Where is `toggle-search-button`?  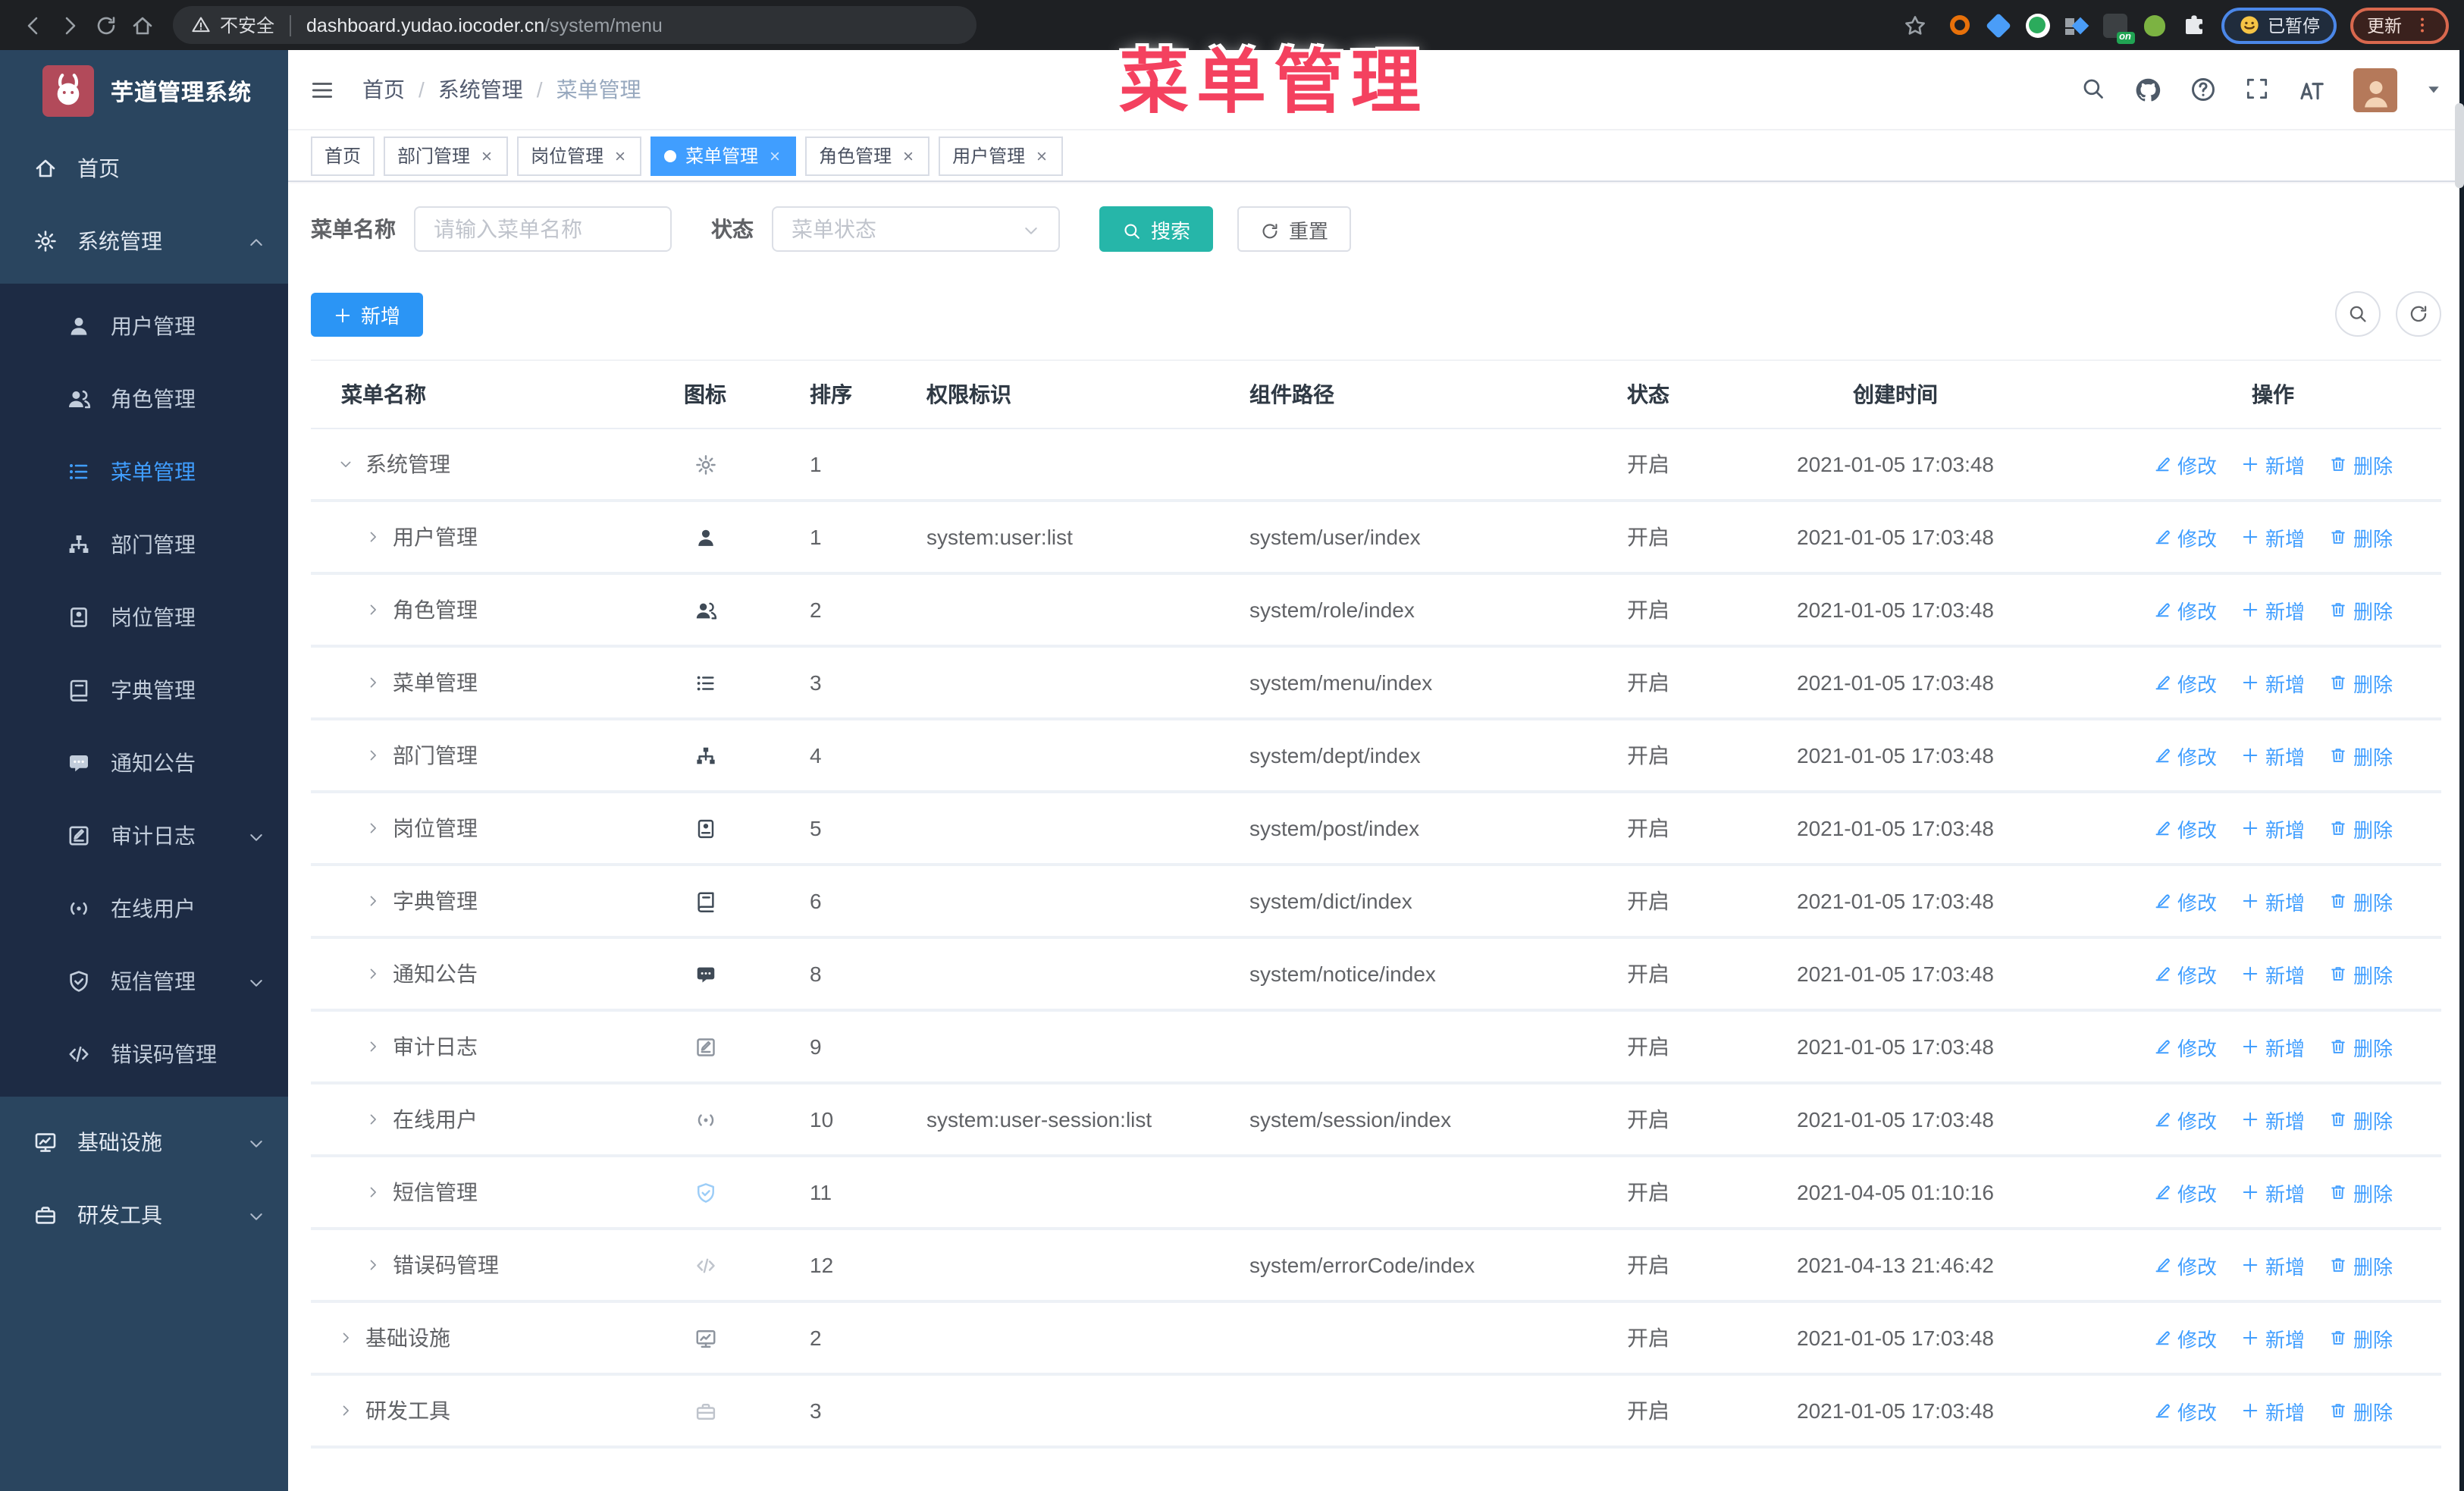
toggle-search-button is located at coordinates (2358, 314).